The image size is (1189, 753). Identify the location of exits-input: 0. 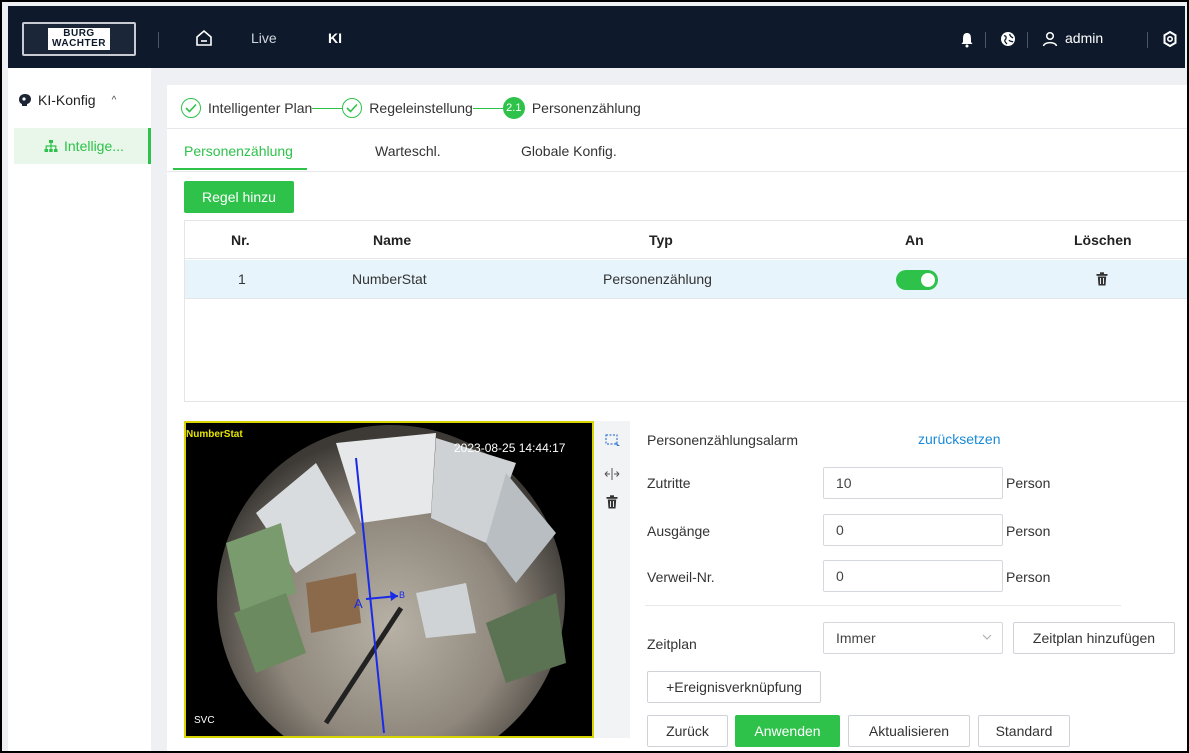
(913, 530).